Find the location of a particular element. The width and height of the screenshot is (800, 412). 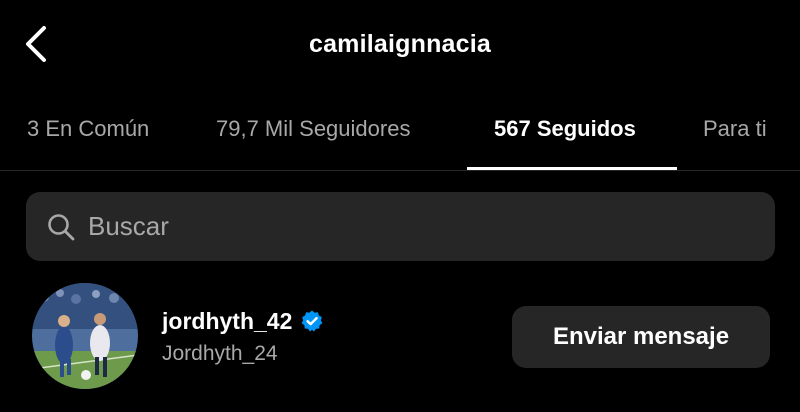

tab-en-comun: 3 En Común is located at coordinates (88, 131).